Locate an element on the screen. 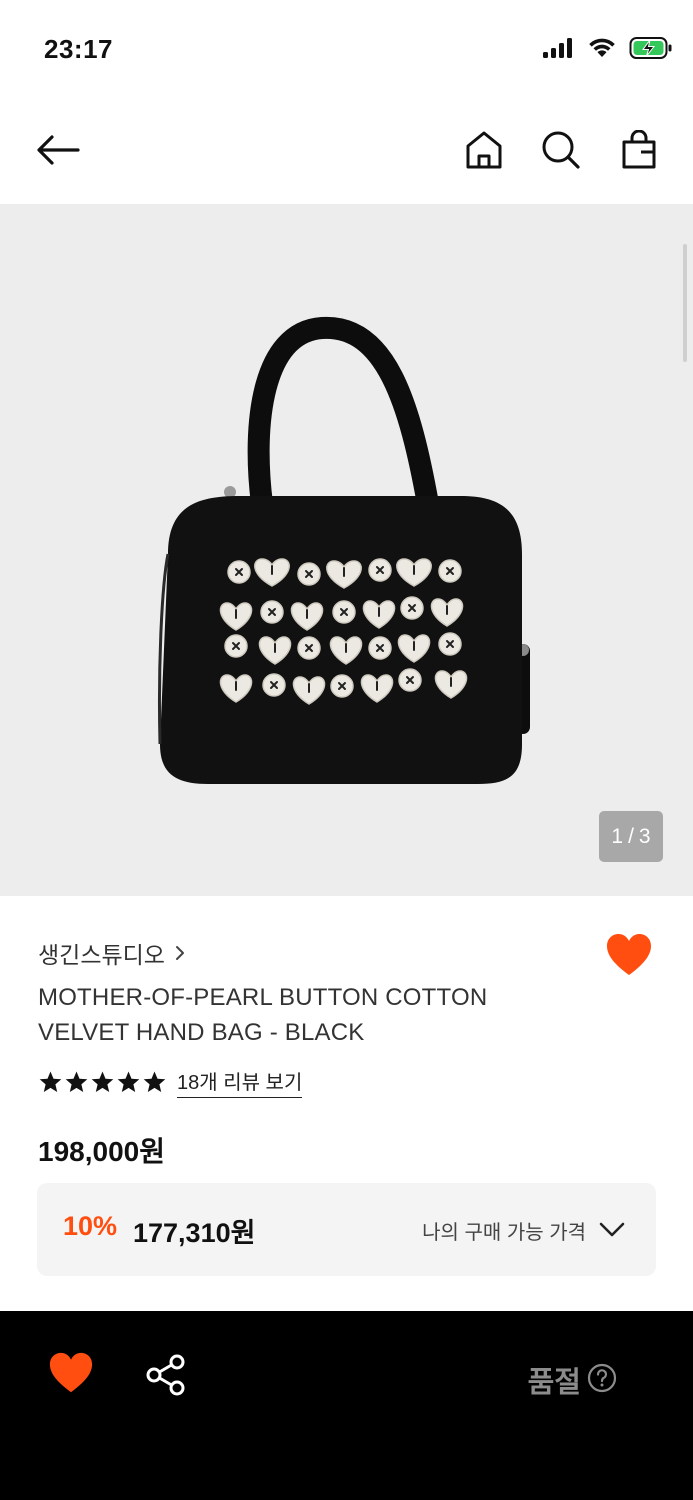  discount-label: 나의 구매 가능 가격 is located at coordinates (504, 1233).